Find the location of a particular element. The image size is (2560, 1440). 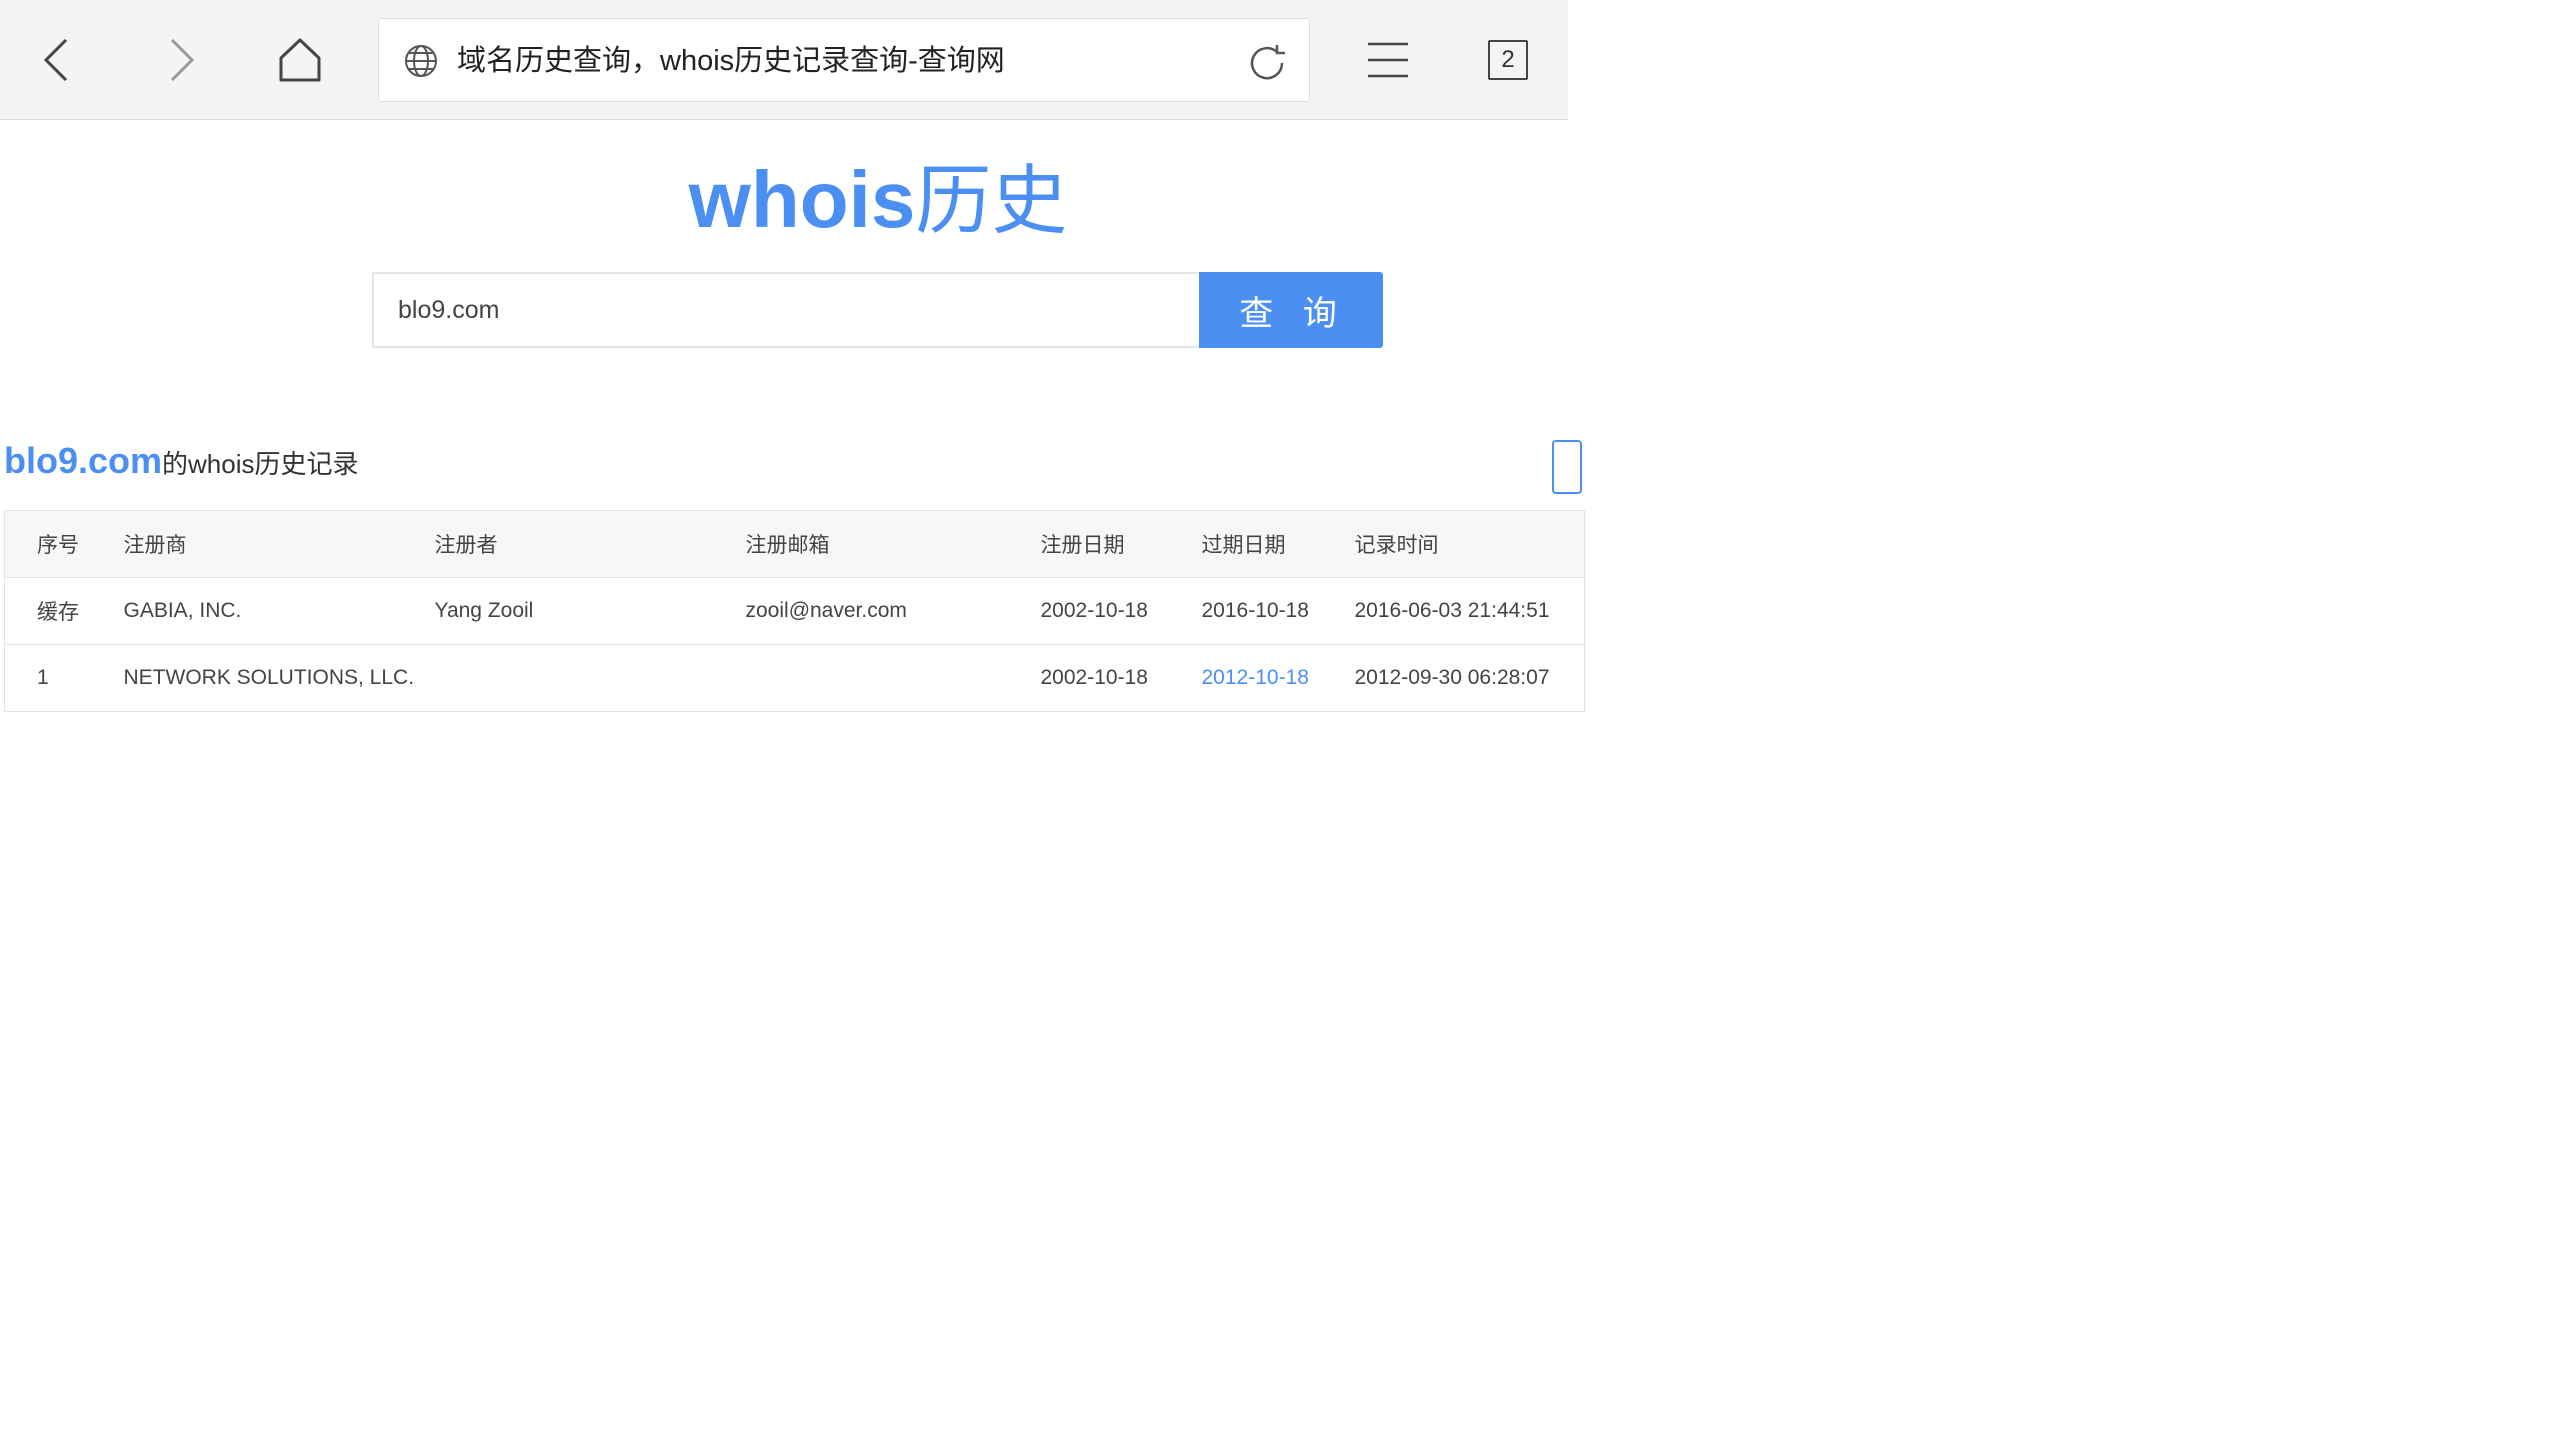

domain-search-input is located at coordinates (786, 310).